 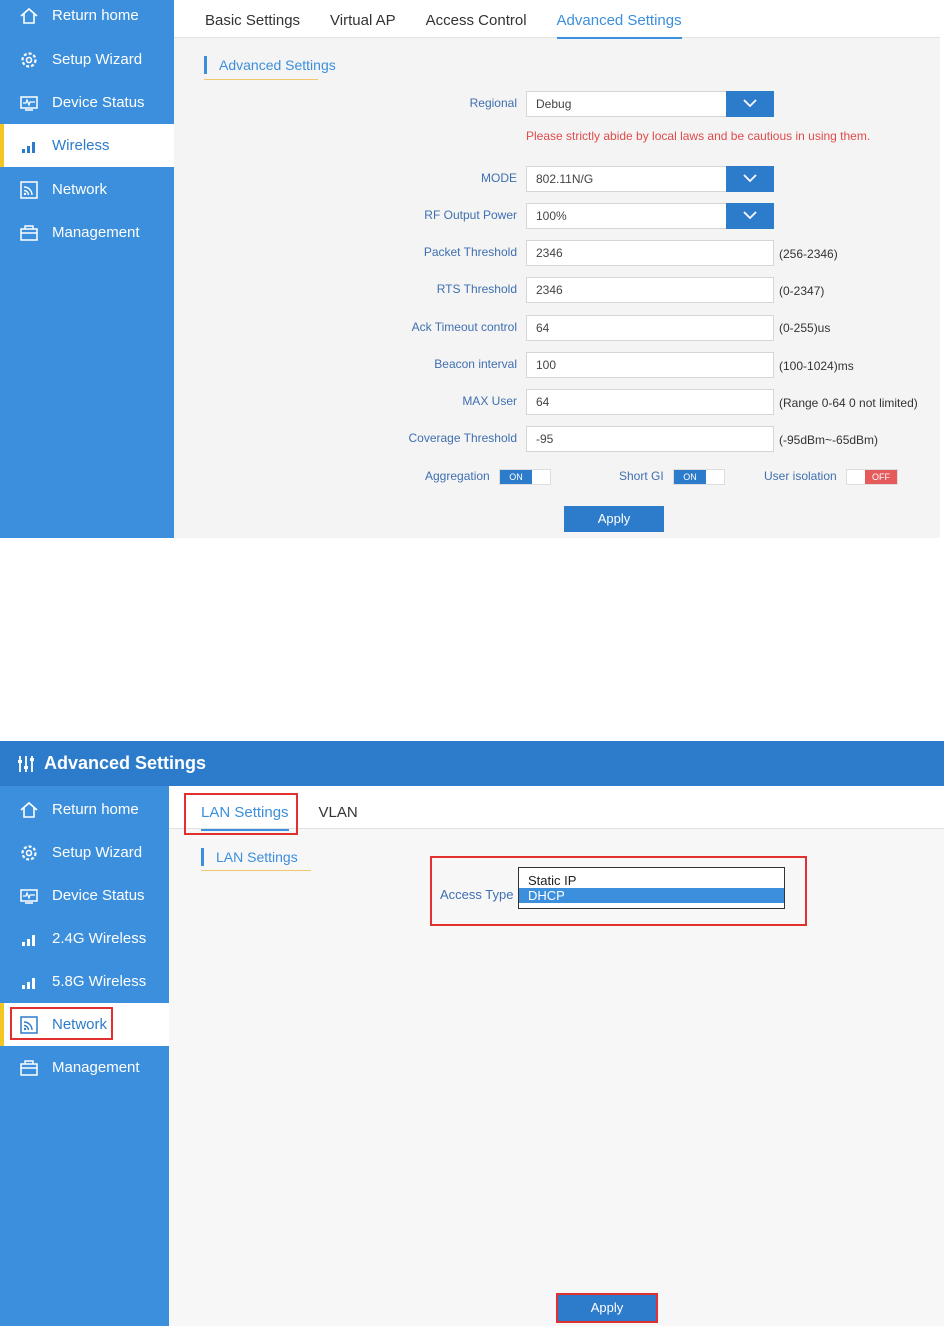 I want to click on signal-2g-icon, so click(x=29, y=939).